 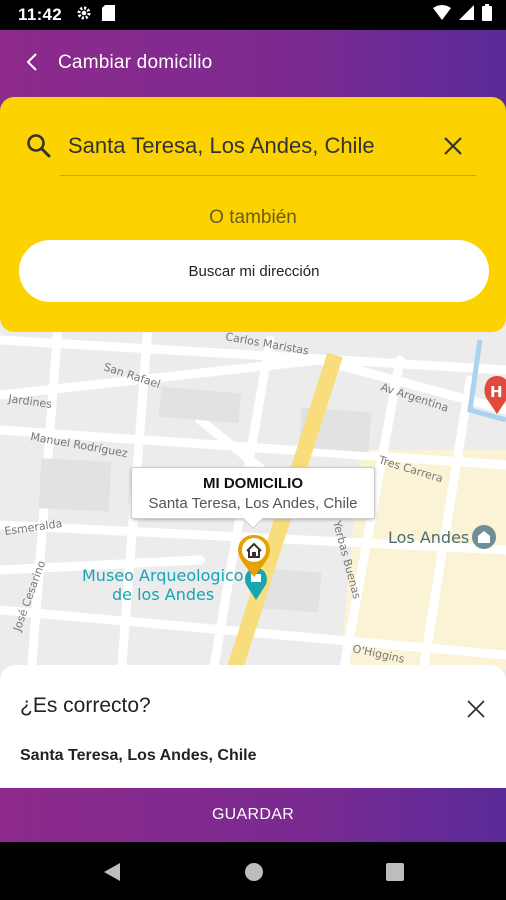 What do you see at coordinates (253, 15) in the screenshot?
I see `status-bar: 11:42` at bounding box center [253, 15].